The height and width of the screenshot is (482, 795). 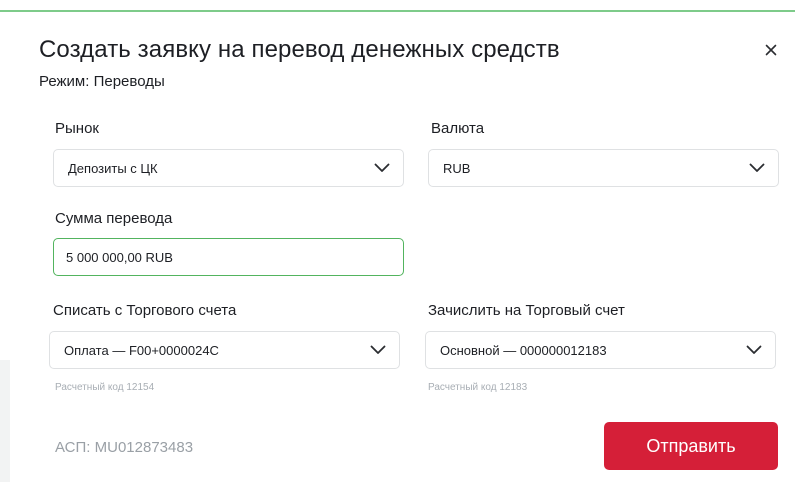 What do you see at coordinates (526, 310) in the screenshot?
I see `credit-account-label: Зачислить на Торговый счет` at bounding box center [526, 310].